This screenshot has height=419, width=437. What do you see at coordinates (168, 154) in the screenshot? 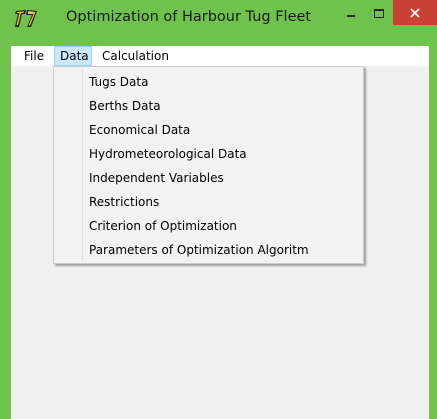
I see `menu-item-hydrometeorological-data: Hydrometeorological Data` at bounding box center [168, 154].